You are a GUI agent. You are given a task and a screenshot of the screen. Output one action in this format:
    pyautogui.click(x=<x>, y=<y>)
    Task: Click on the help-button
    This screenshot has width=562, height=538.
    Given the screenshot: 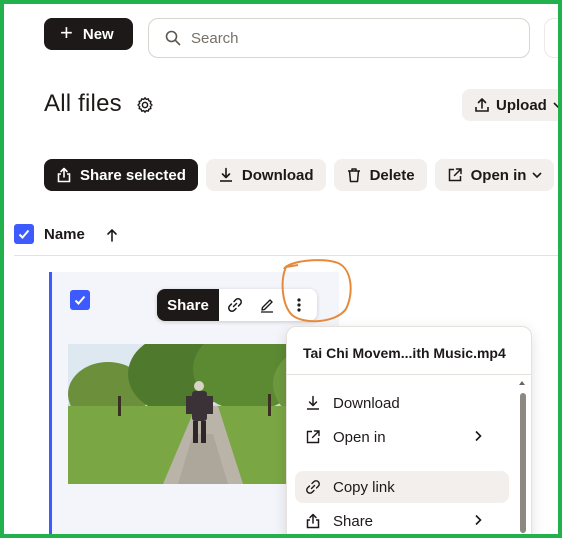 What is the action you would take?
    pyautogui.click(x=551, y=38)
    